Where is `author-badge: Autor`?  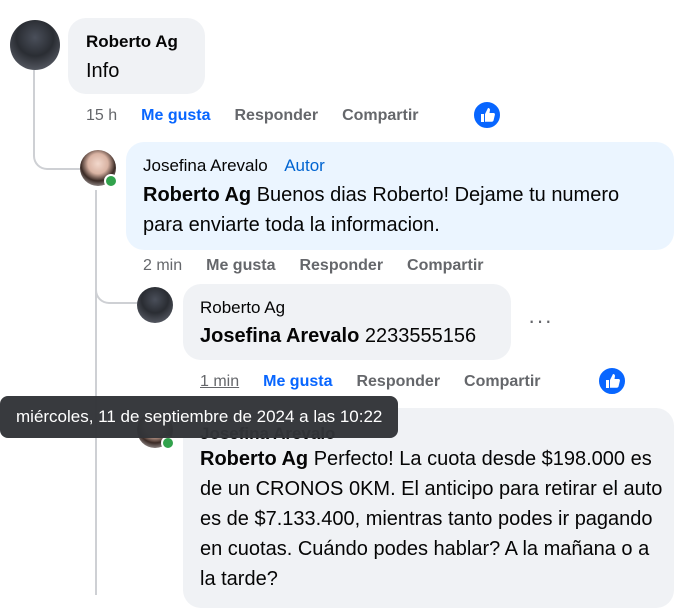 author-badge: Autor is located at coordinates (304, 165).